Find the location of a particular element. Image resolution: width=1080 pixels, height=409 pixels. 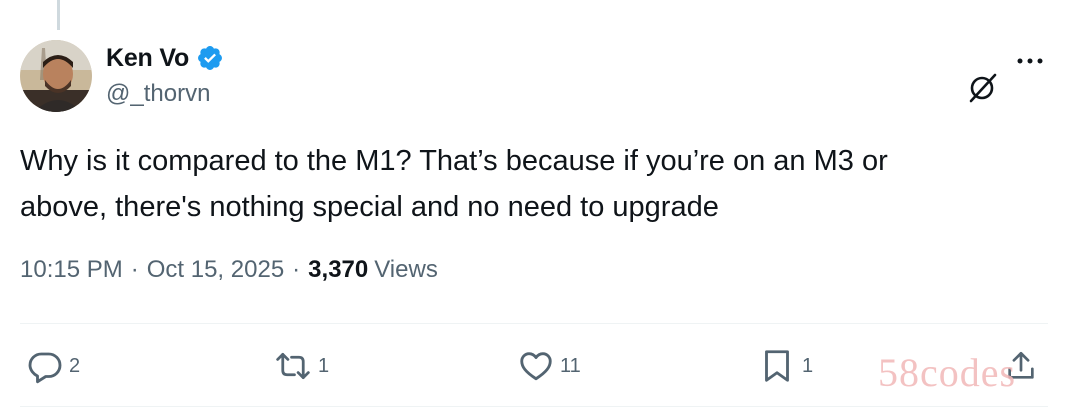

reply-button: 2 is located at coordinates (53, 366).